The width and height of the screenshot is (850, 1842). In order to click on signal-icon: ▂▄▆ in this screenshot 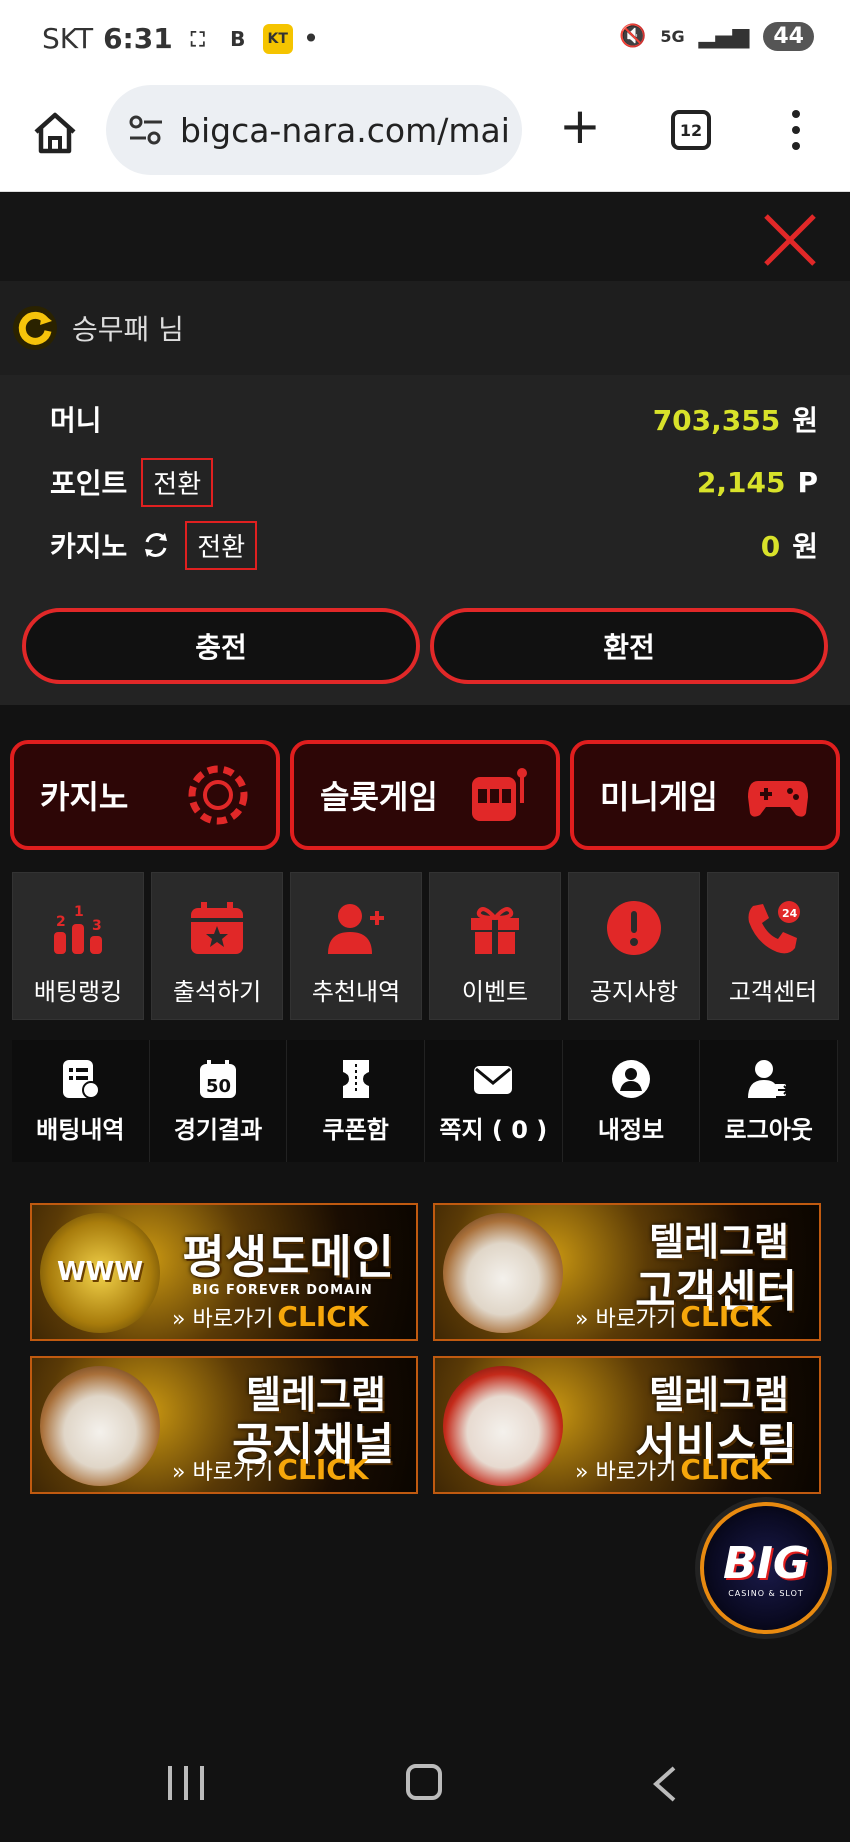, I will do `click(724, 36)`.